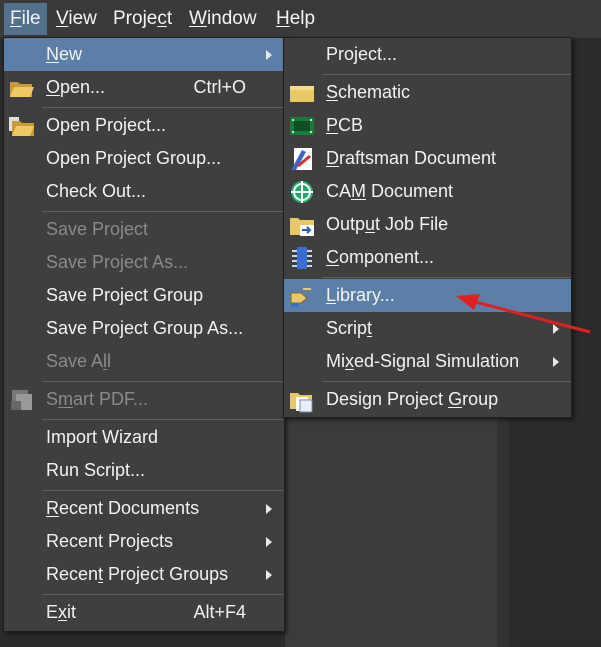 This screenshot has height=647, width=601. What do you see at coordinates (144, 54) in the screenshot?
I see `file-new: New` at bounding box center [144, 54].